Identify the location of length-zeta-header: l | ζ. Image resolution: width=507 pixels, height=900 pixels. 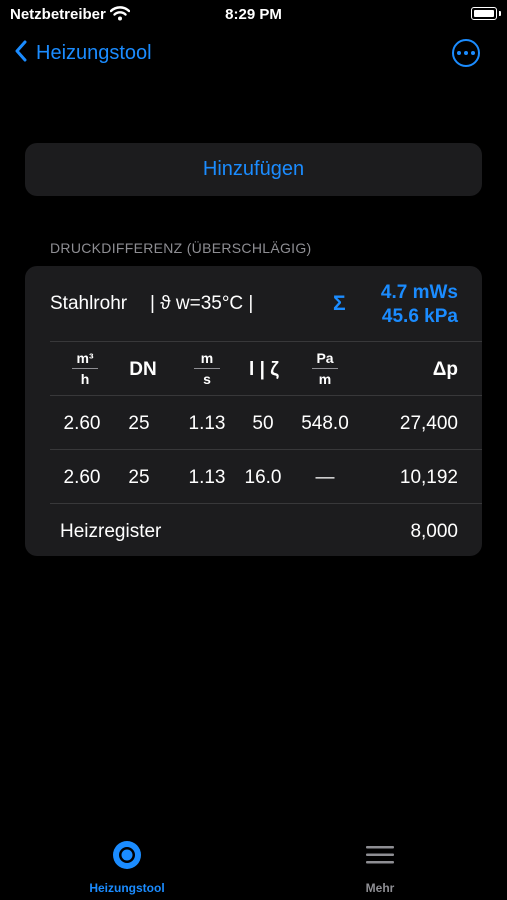
(264, 369).